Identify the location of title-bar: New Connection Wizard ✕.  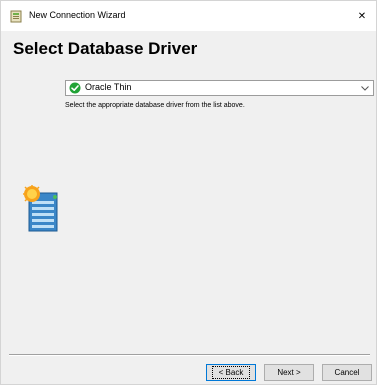
(188, 16).